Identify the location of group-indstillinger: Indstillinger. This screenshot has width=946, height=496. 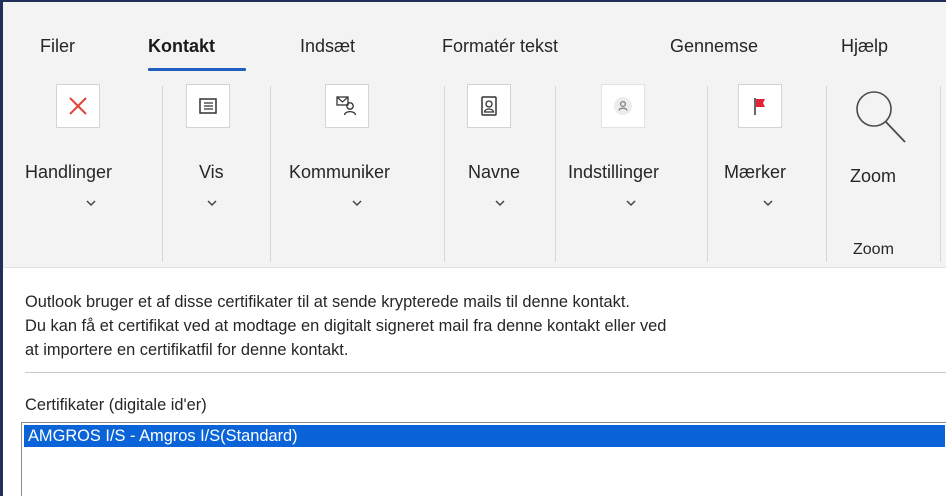
(631, 172).